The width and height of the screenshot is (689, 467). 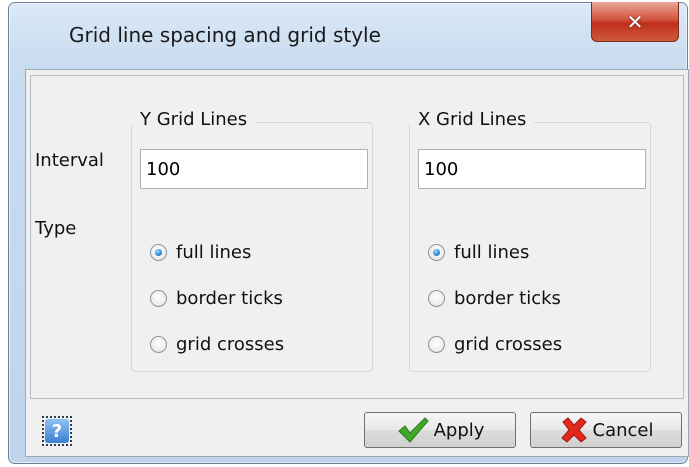 I want to click on y-grid-crosses-radio, so click(x=158, y=344).